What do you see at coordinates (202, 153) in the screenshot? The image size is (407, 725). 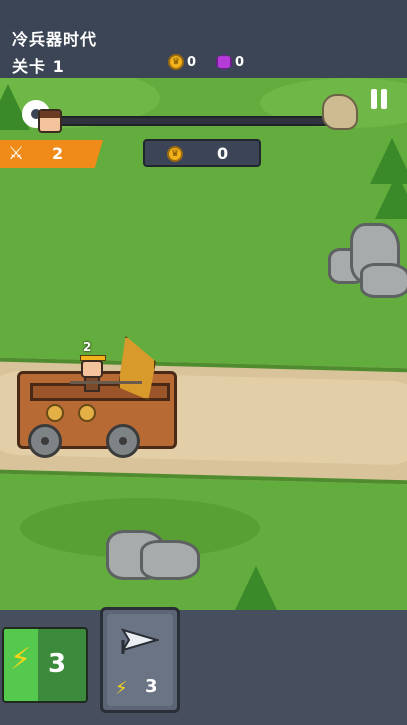 I see `battle-coin-box: ♛ 0` at bounding box center [202, 153].